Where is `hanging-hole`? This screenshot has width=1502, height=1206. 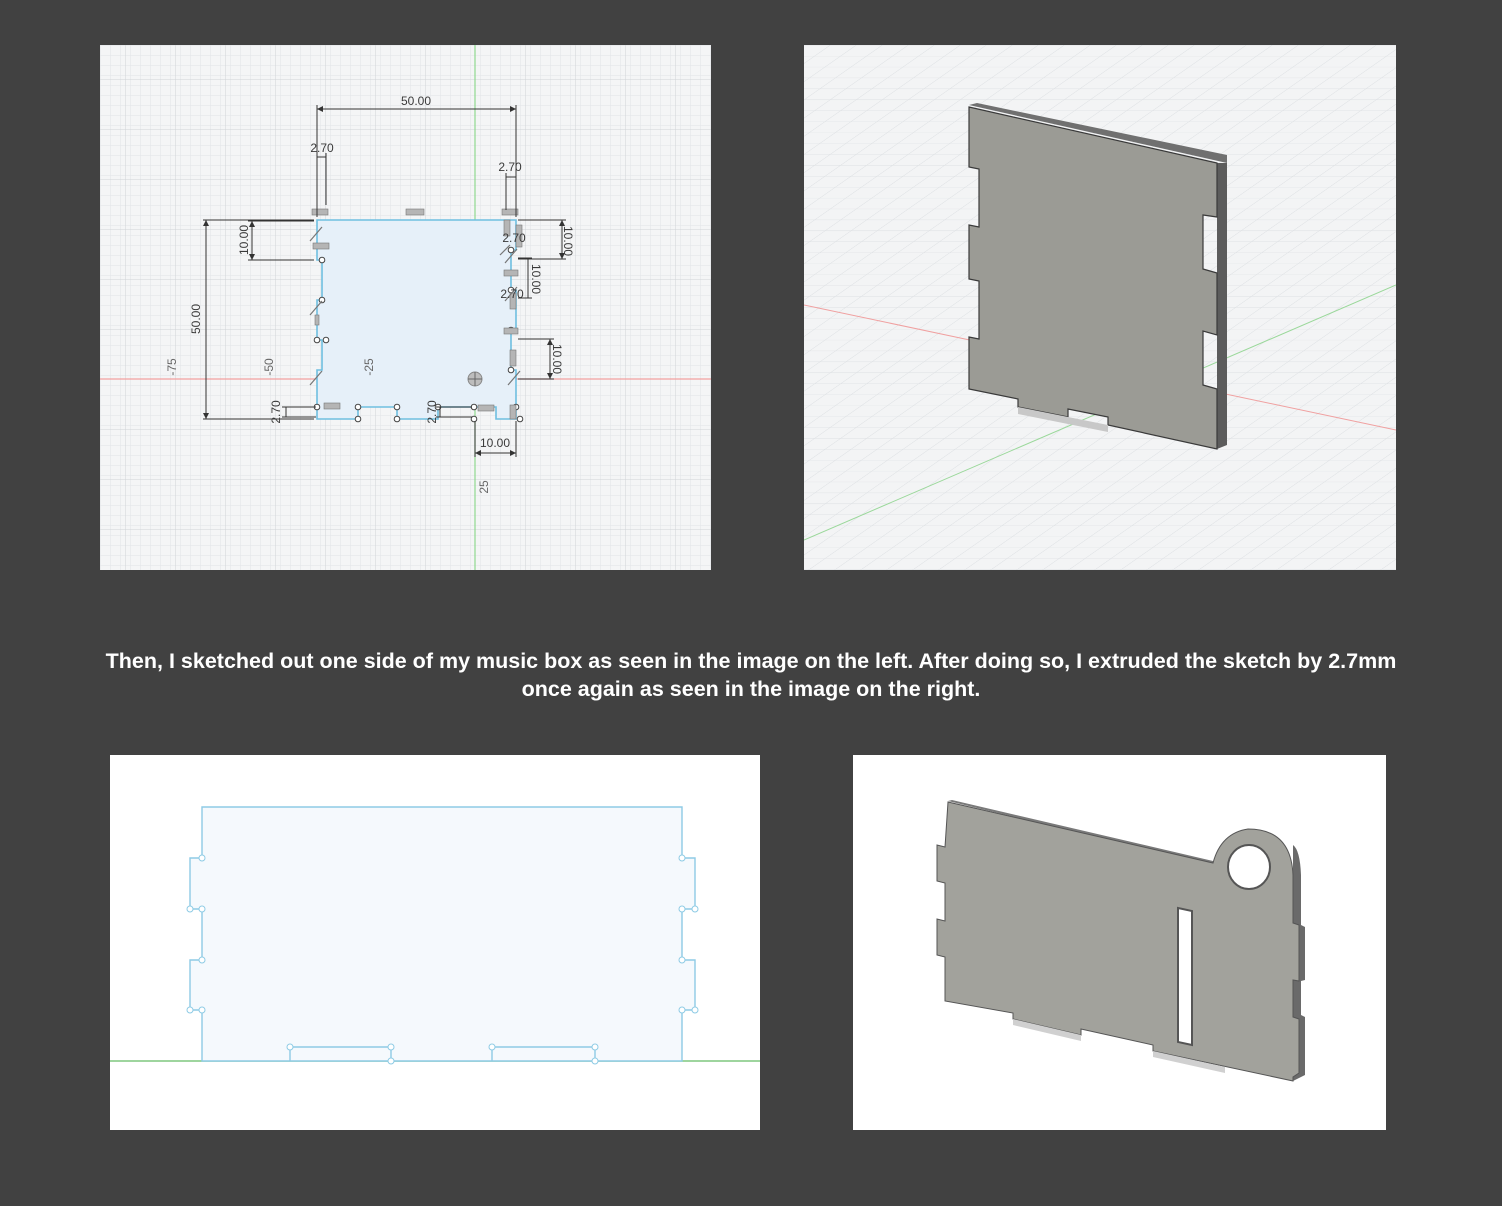
hanging-hole is located at coordinates (1249, 867).